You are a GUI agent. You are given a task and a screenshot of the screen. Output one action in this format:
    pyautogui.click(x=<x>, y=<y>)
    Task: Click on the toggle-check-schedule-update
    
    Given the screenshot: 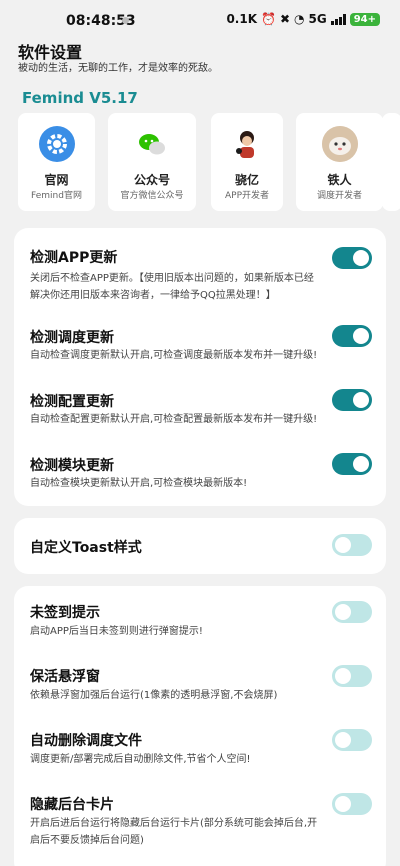 What is the action you would take?
    pyautogui.click(x=352, y=336)
    